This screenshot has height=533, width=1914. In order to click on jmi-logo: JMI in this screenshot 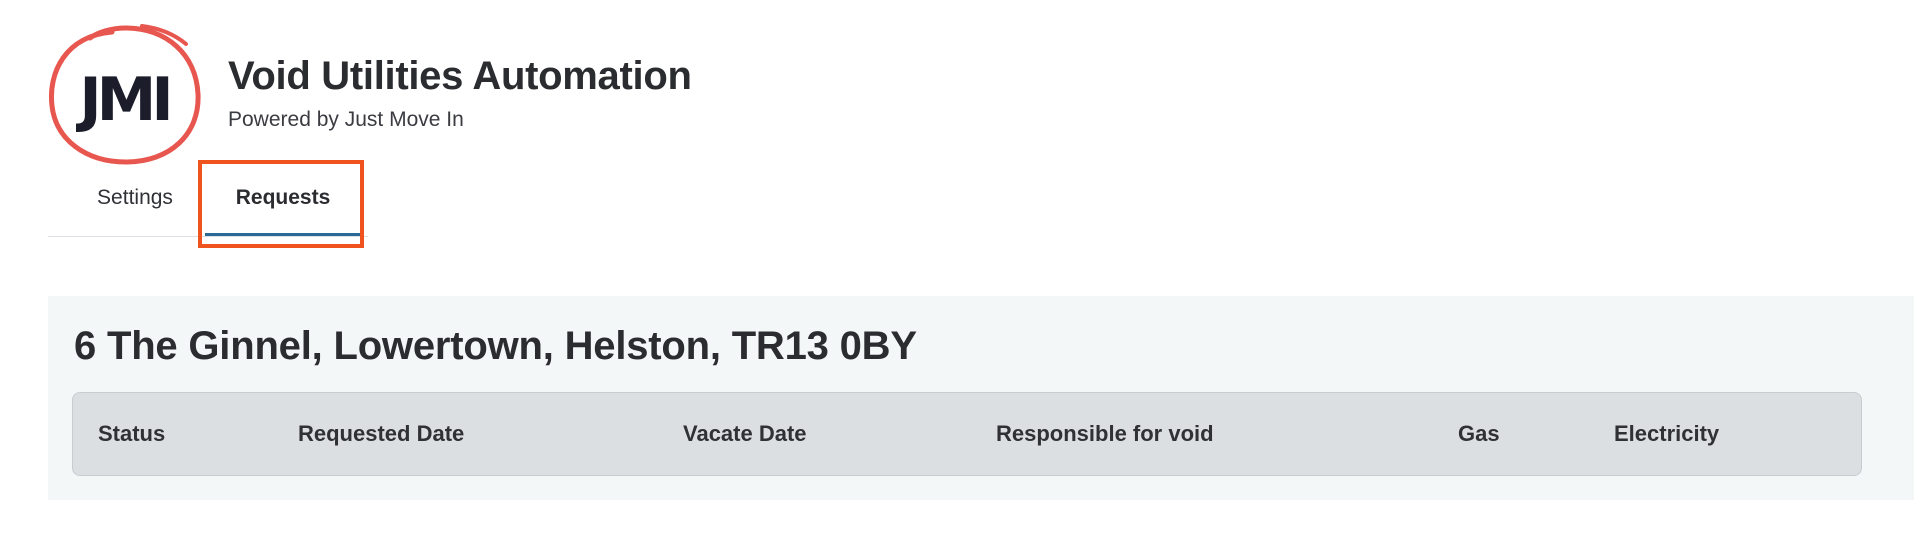, I will do `click(126, 95)`.